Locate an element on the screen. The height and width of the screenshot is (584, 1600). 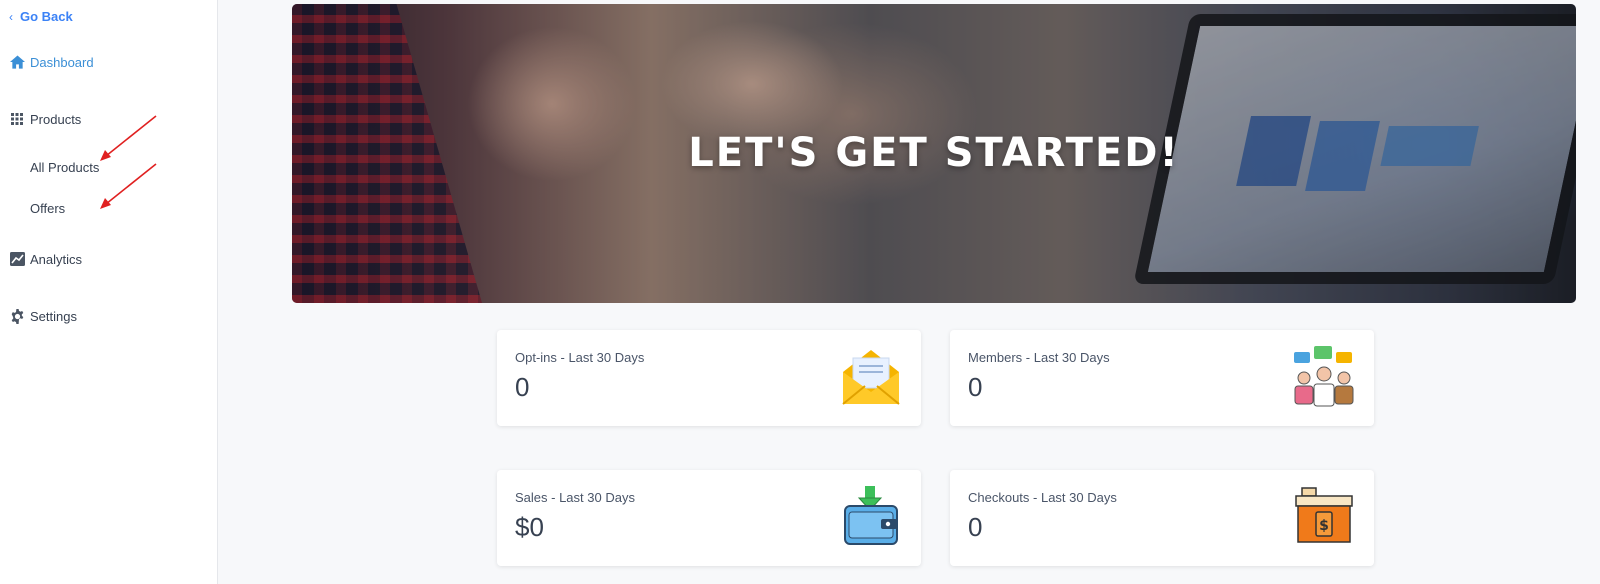
members-icon is located at coordinates (1324, 376).